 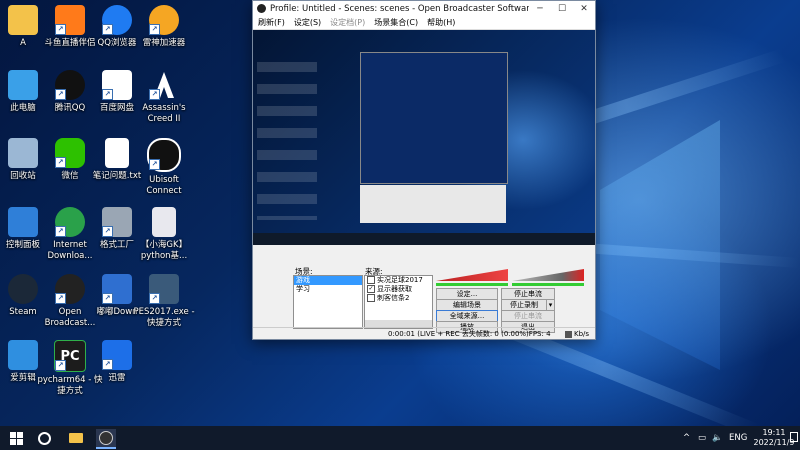 What do you see at coordinates (660, 245) in the screenshot?
I see `wallpaper-window-shape` at bounding box center [660, 245].